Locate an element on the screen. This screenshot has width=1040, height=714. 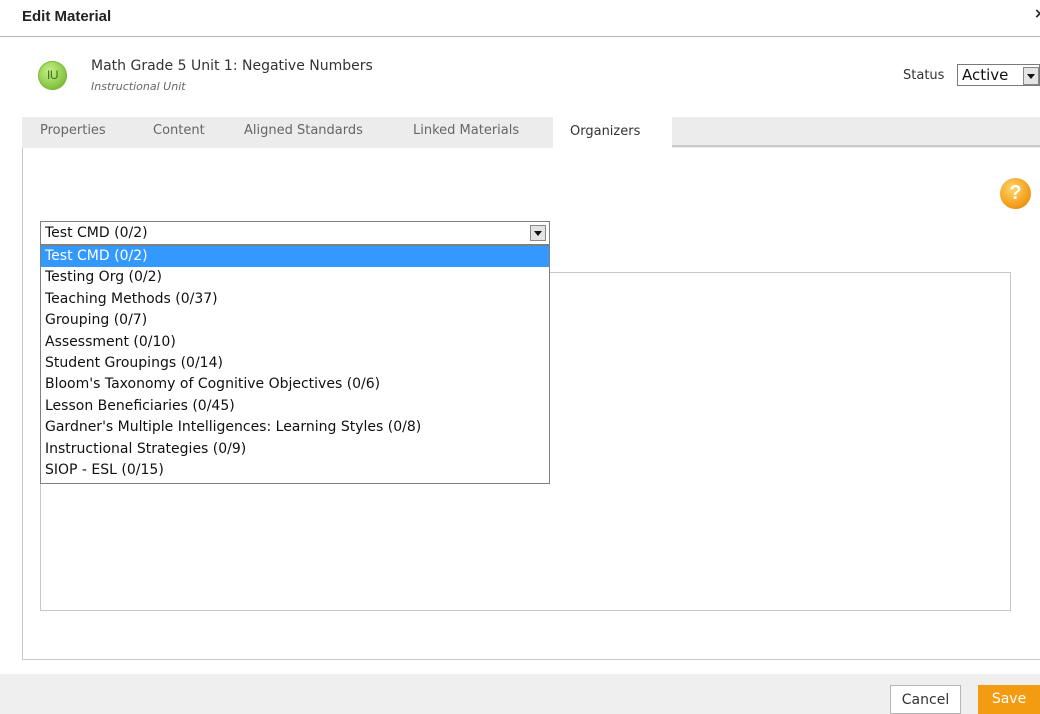
save-button: Save is located at coordinates (1009, 699).